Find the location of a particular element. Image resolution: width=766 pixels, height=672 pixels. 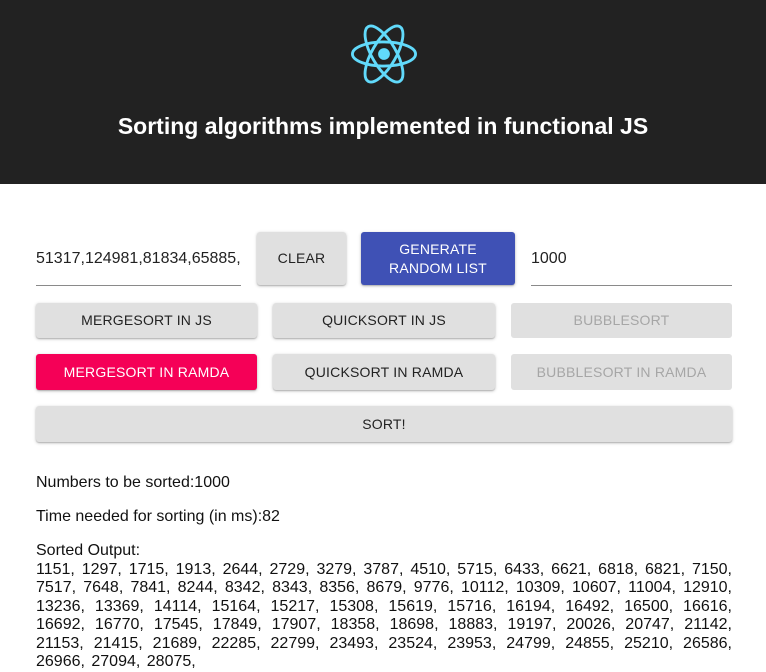

bubblesort-ramda-button: BUBBLESORT IN RAMDA is located at coordinates (621, 372).